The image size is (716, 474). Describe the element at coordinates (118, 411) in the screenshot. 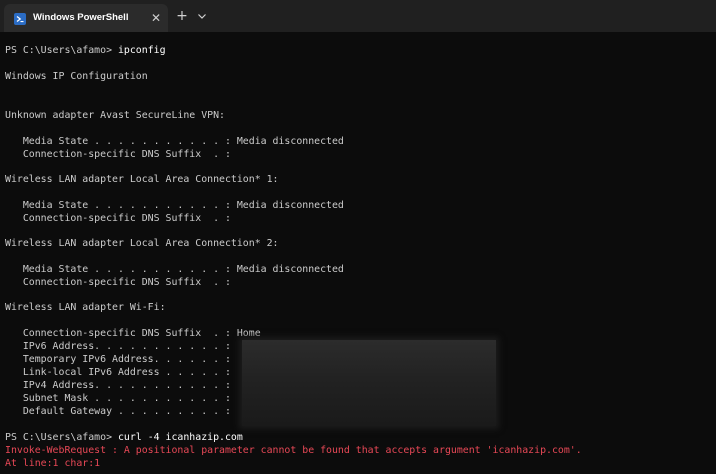

I see `output-line: Default Gateway . . . . . . . . . :` at that location.